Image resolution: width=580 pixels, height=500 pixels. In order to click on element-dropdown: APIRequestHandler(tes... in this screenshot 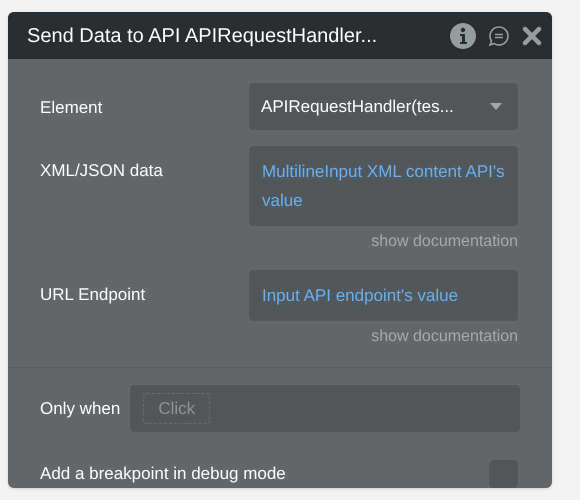, I will do `click(383, 106)`.